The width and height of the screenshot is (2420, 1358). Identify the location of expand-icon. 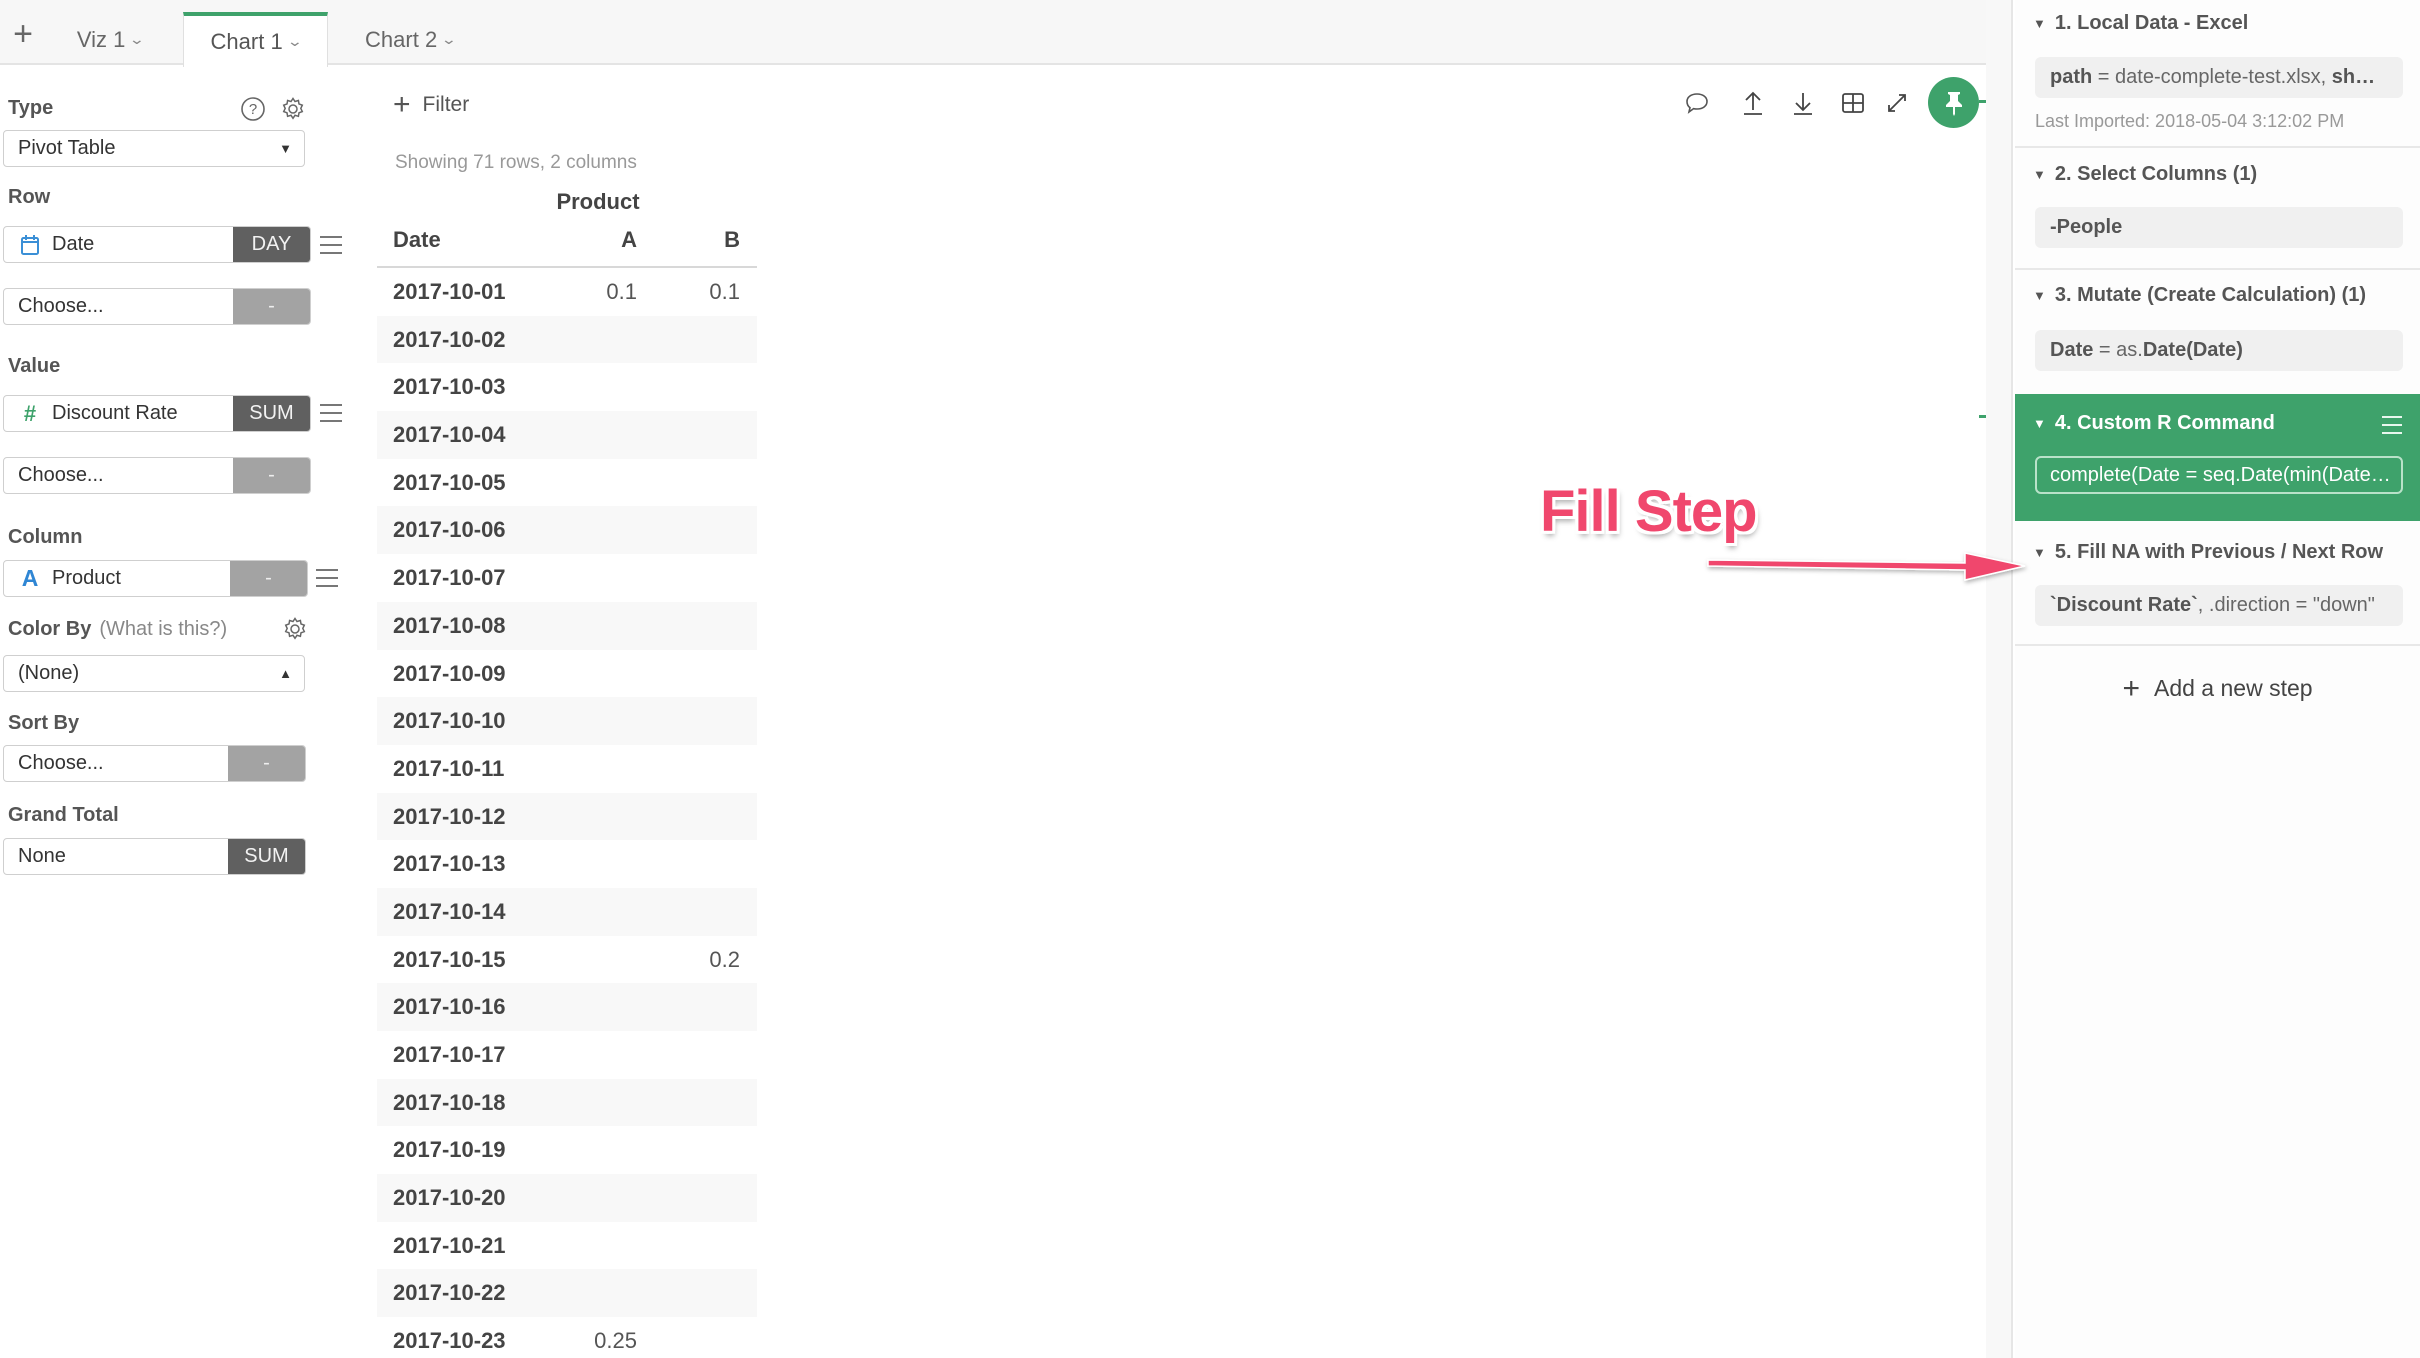
(1897, 103).